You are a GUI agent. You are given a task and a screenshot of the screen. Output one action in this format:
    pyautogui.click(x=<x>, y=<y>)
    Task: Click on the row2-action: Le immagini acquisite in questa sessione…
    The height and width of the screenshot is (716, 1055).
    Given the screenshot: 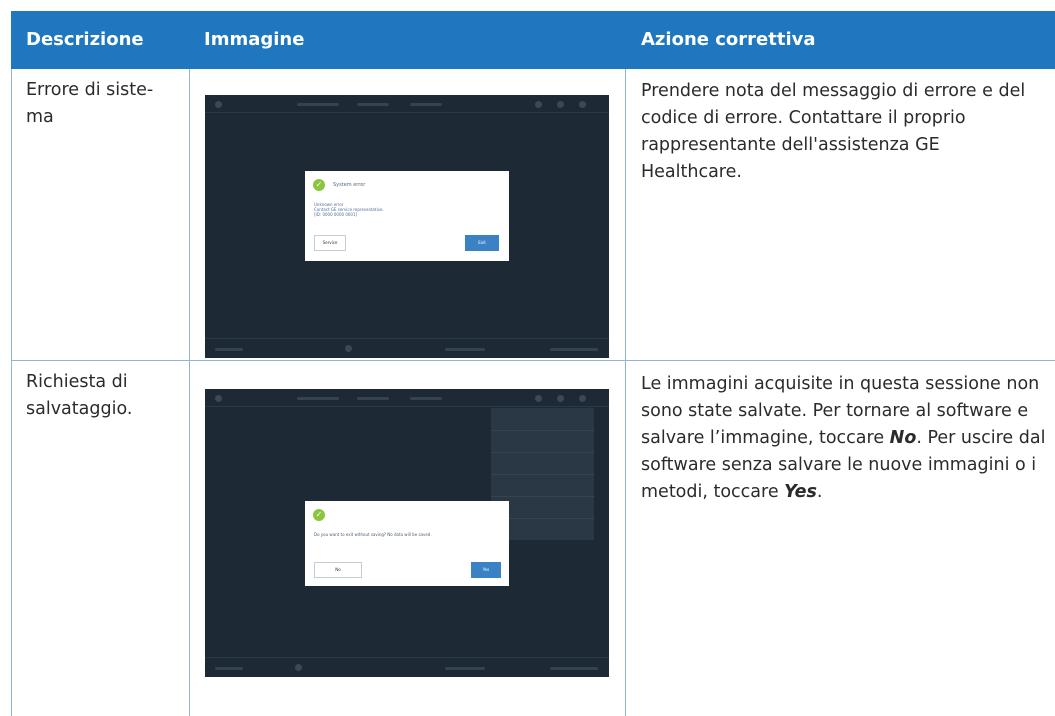 What is the action you would take?
    pyautogui.click(x=843, y=438)
    